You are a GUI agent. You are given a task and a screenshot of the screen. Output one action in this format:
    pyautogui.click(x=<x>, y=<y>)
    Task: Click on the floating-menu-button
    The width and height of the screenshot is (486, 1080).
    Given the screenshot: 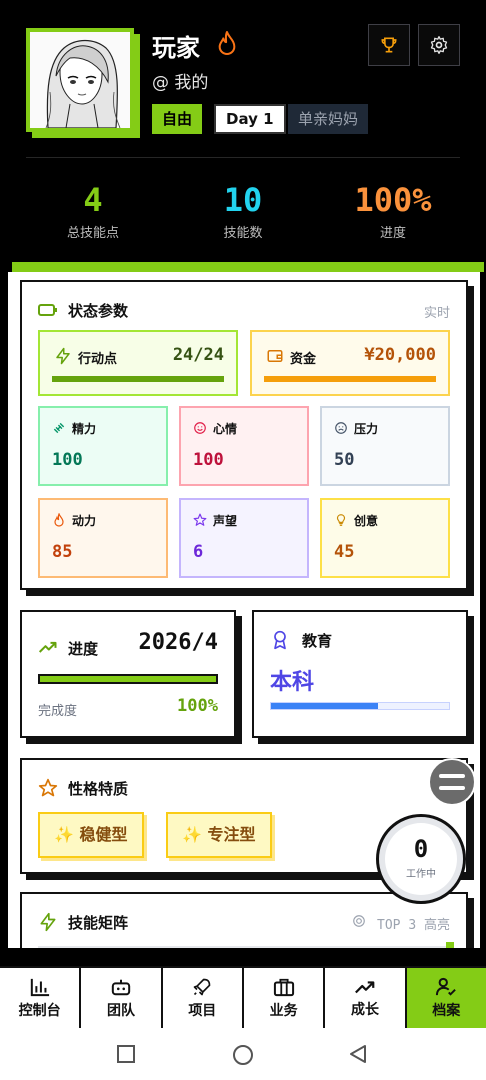 What is the action you would take?
    pyautogui.click(x=452, y=782)
    